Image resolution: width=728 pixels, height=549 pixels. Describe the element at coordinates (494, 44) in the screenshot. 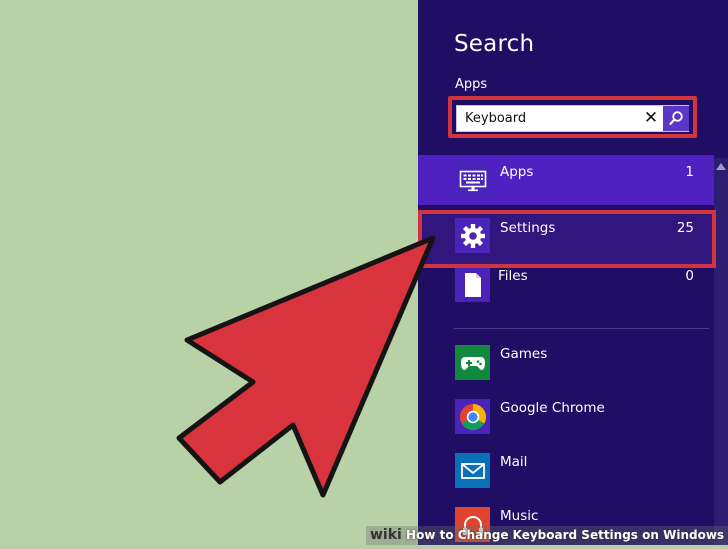

I see `search-title: Search` at that location.